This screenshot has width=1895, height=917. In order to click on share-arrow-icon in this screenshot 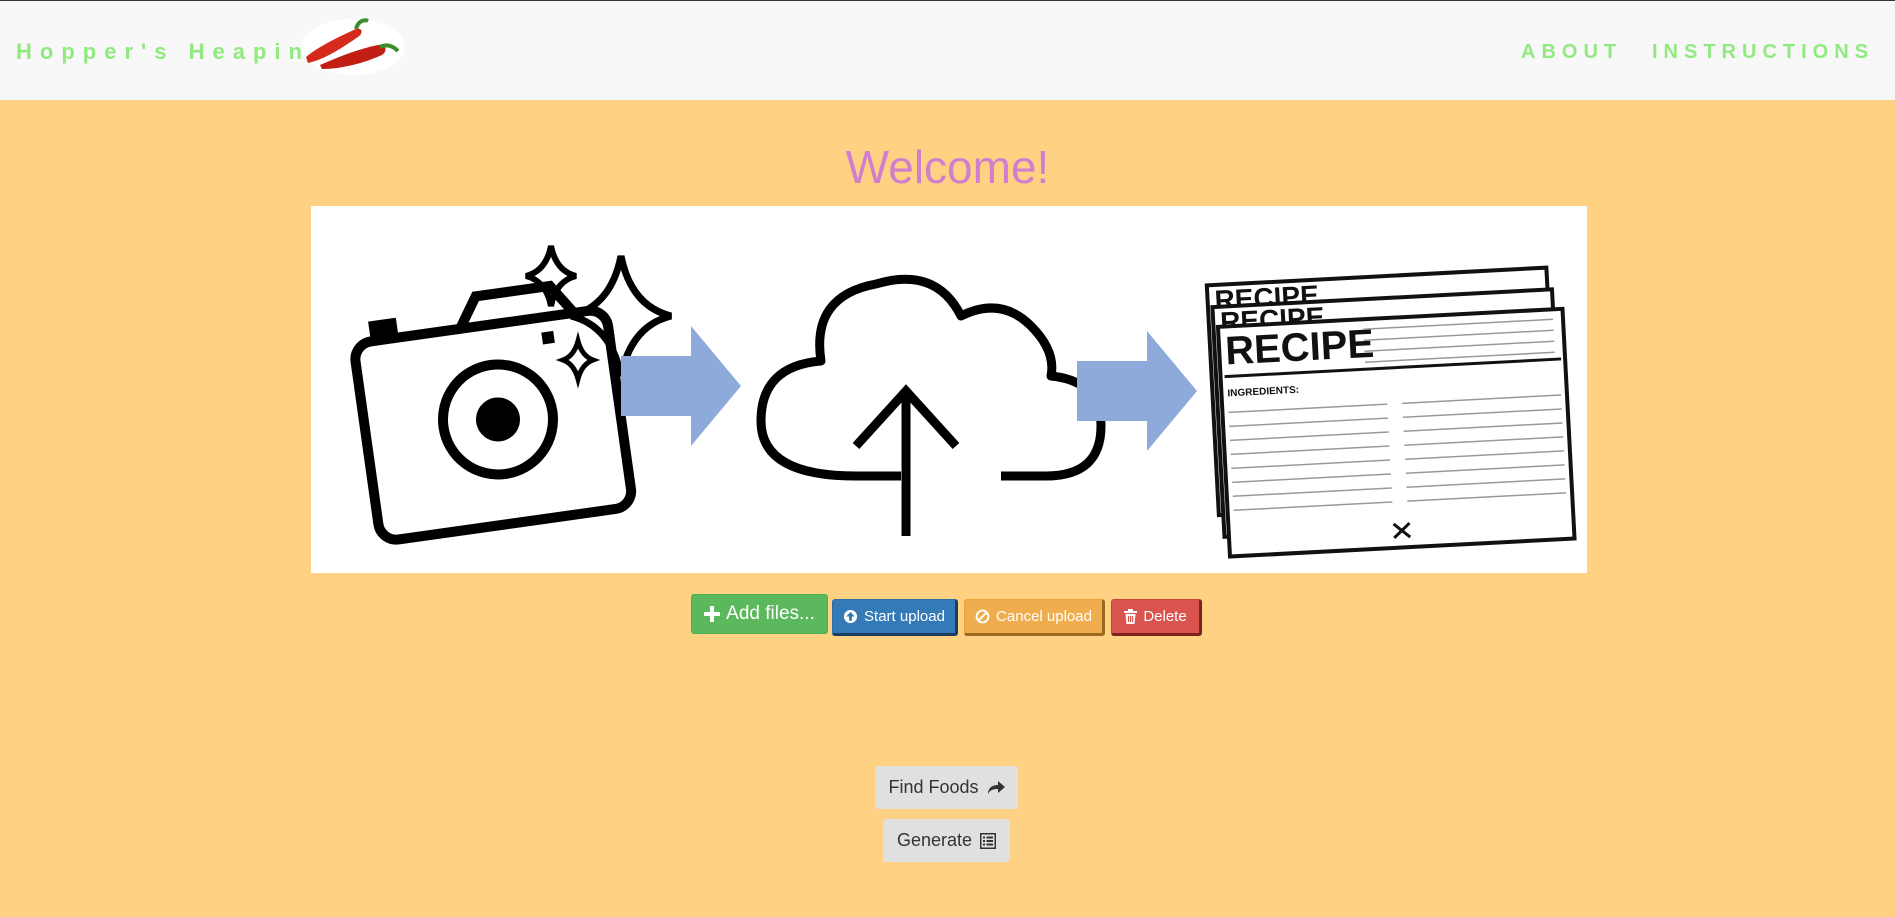, I will do `click(996, 788)`.